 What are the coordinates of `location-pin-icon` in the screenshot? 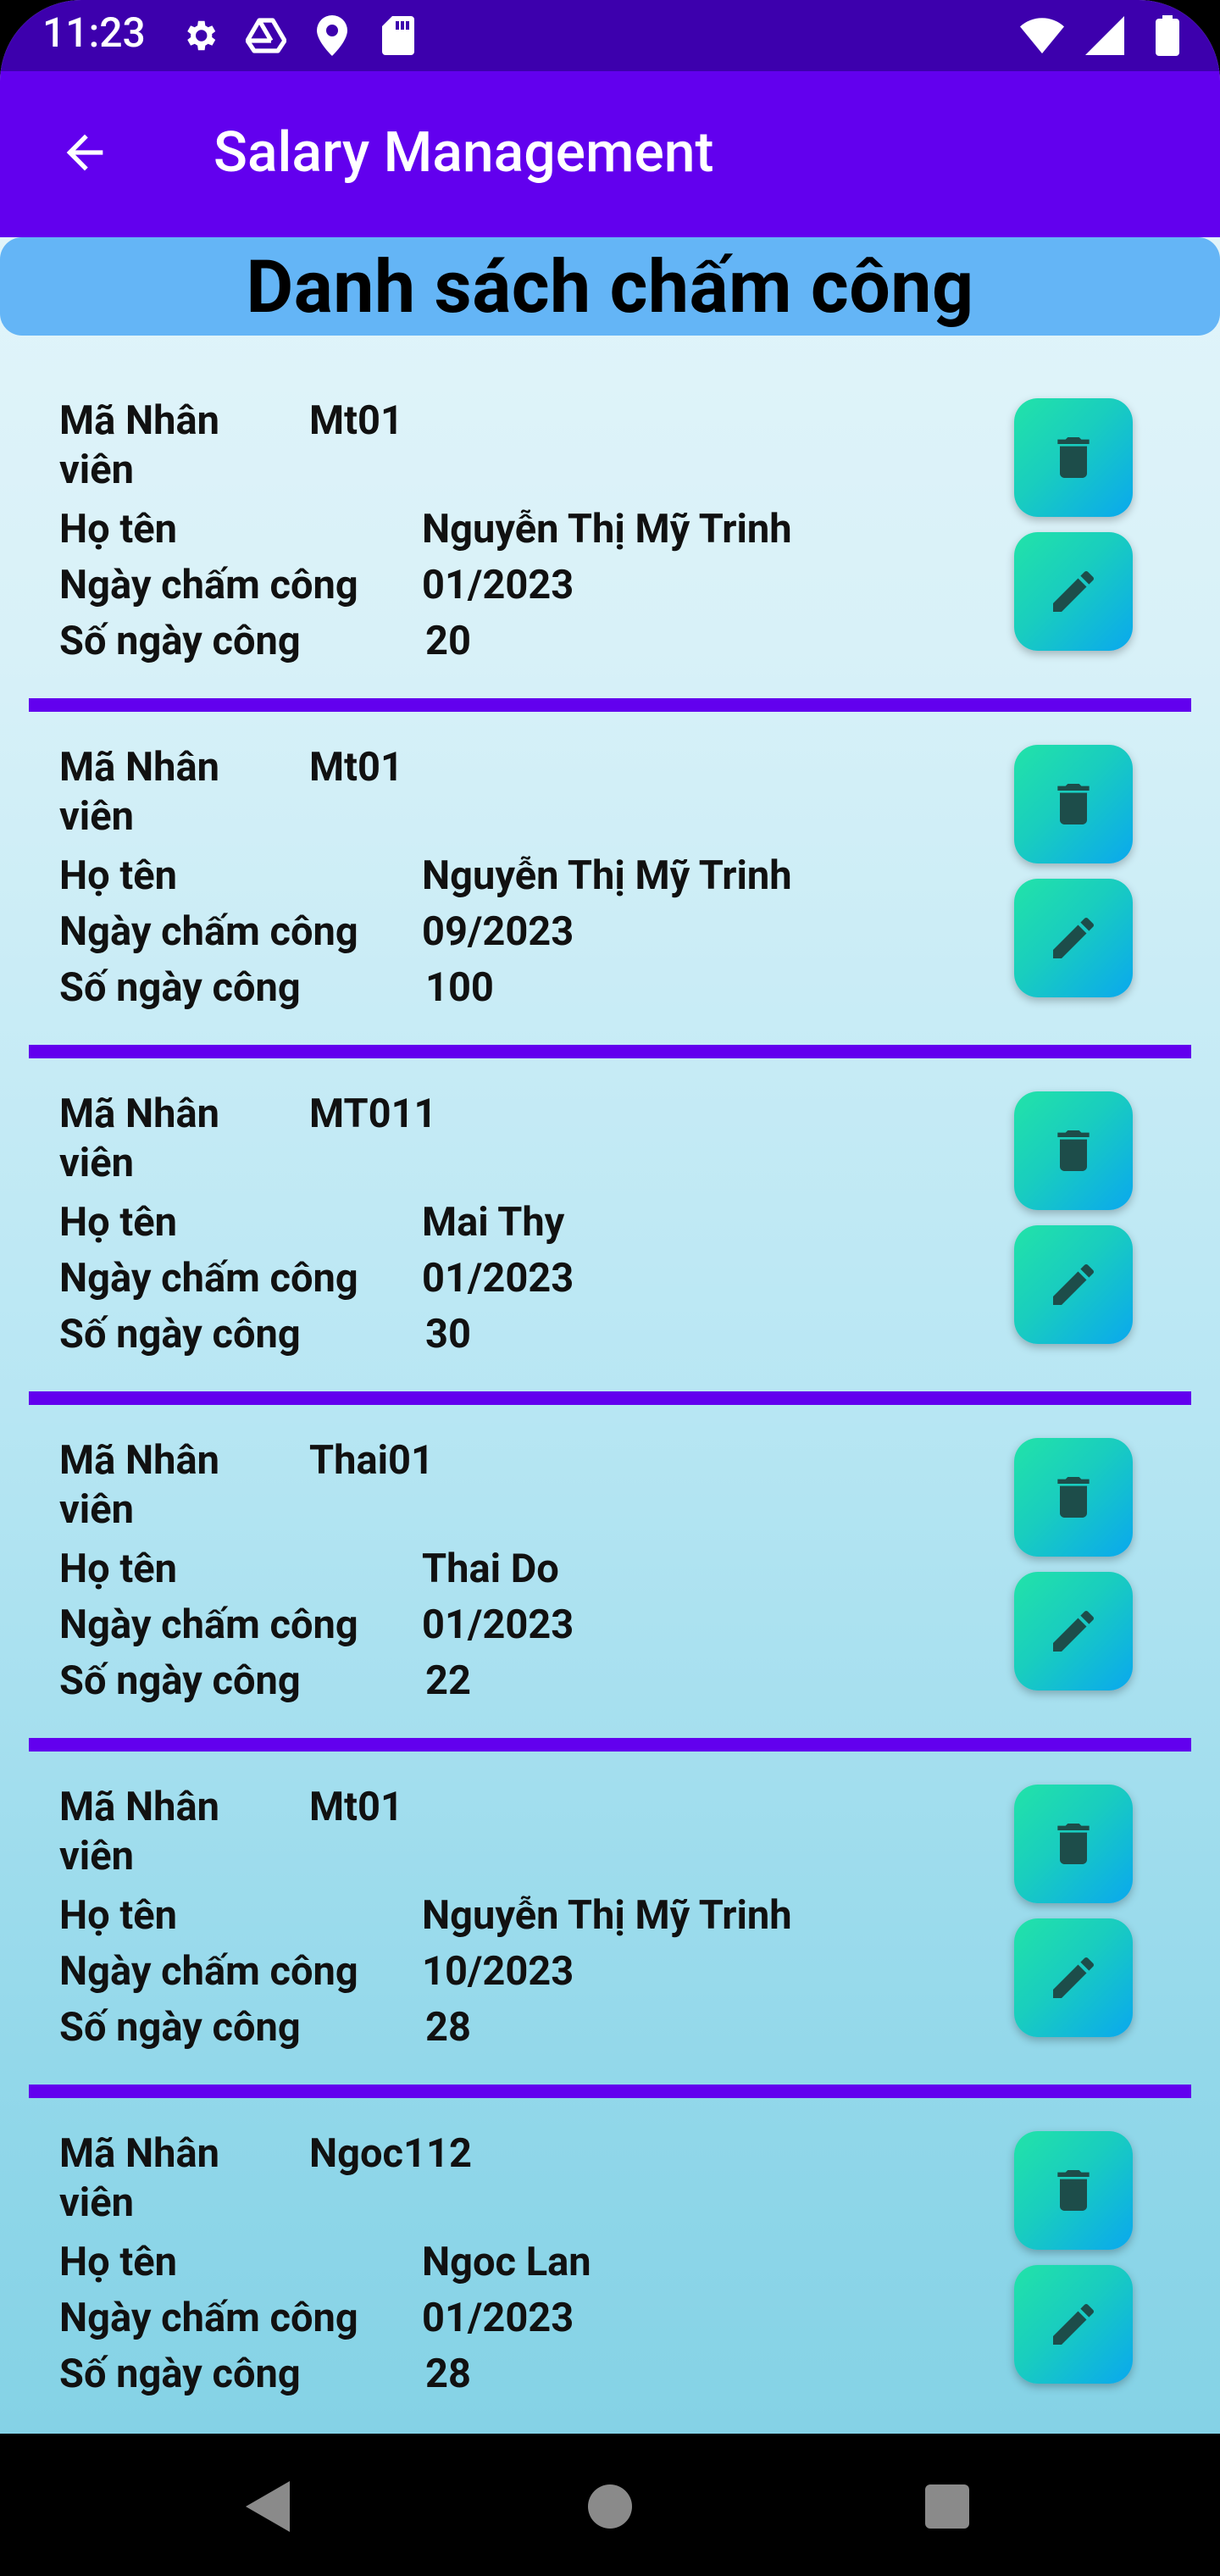 It's located at (332, 36).